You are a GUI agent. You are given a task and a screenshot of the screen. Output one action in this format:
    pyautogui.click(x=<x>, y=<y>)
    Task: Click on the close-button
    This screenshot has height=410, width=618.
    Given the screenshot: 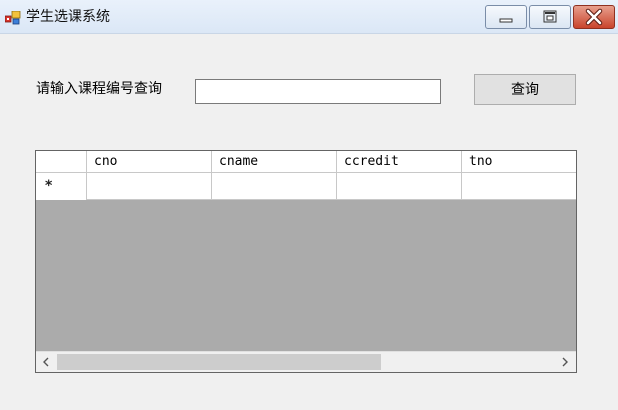 What is the action you would take?
    pyautogui.click(x=594, y=17)
    